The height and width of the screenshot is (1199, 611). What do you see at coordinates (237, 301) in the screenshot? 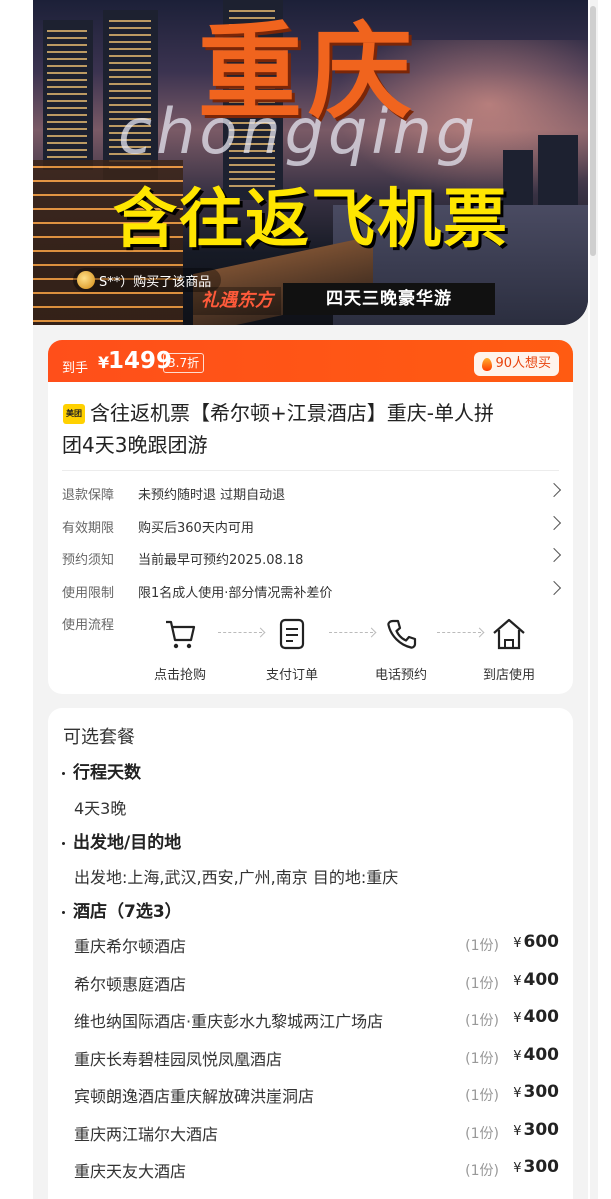
I see `brand-tag: 礼遇东方` at bounding box center [237, 301].